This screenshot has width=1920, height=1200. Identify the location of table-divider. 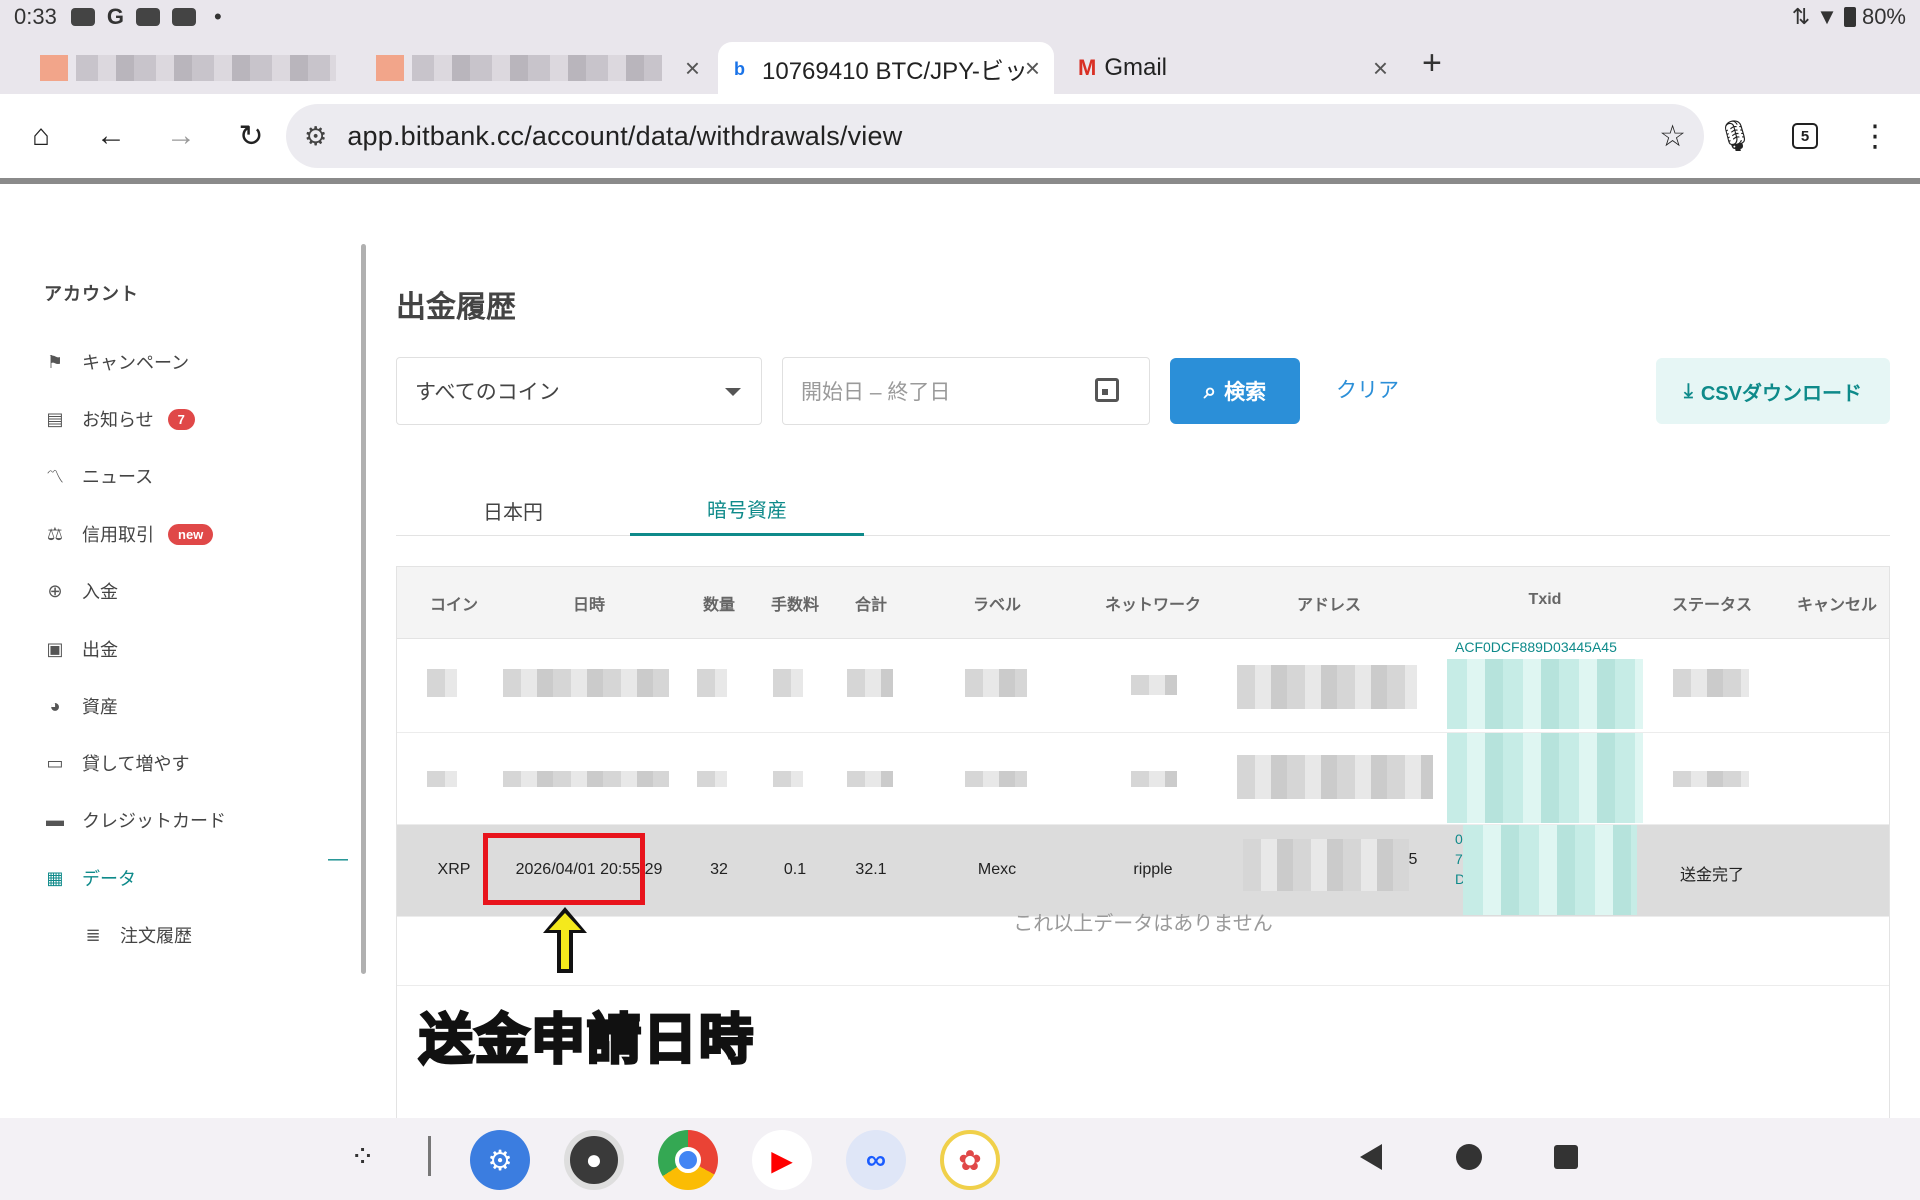
(1143, 985).